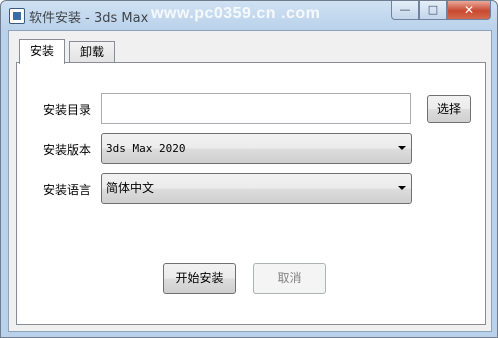  What do you see at coordinates (89, 18) in the screenshot?
I see `window-title: 软件安装 - 3ds Max` at bounding box center [89, 18].